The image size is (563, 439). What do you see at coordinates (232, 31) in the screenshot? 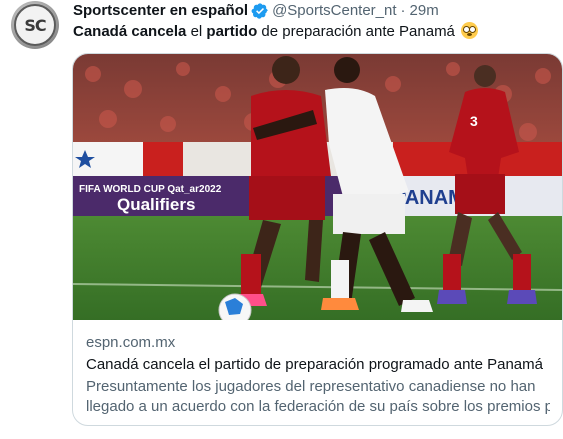
I see `tweet-text-bold-2: partido` at bounding box center [232, 31].